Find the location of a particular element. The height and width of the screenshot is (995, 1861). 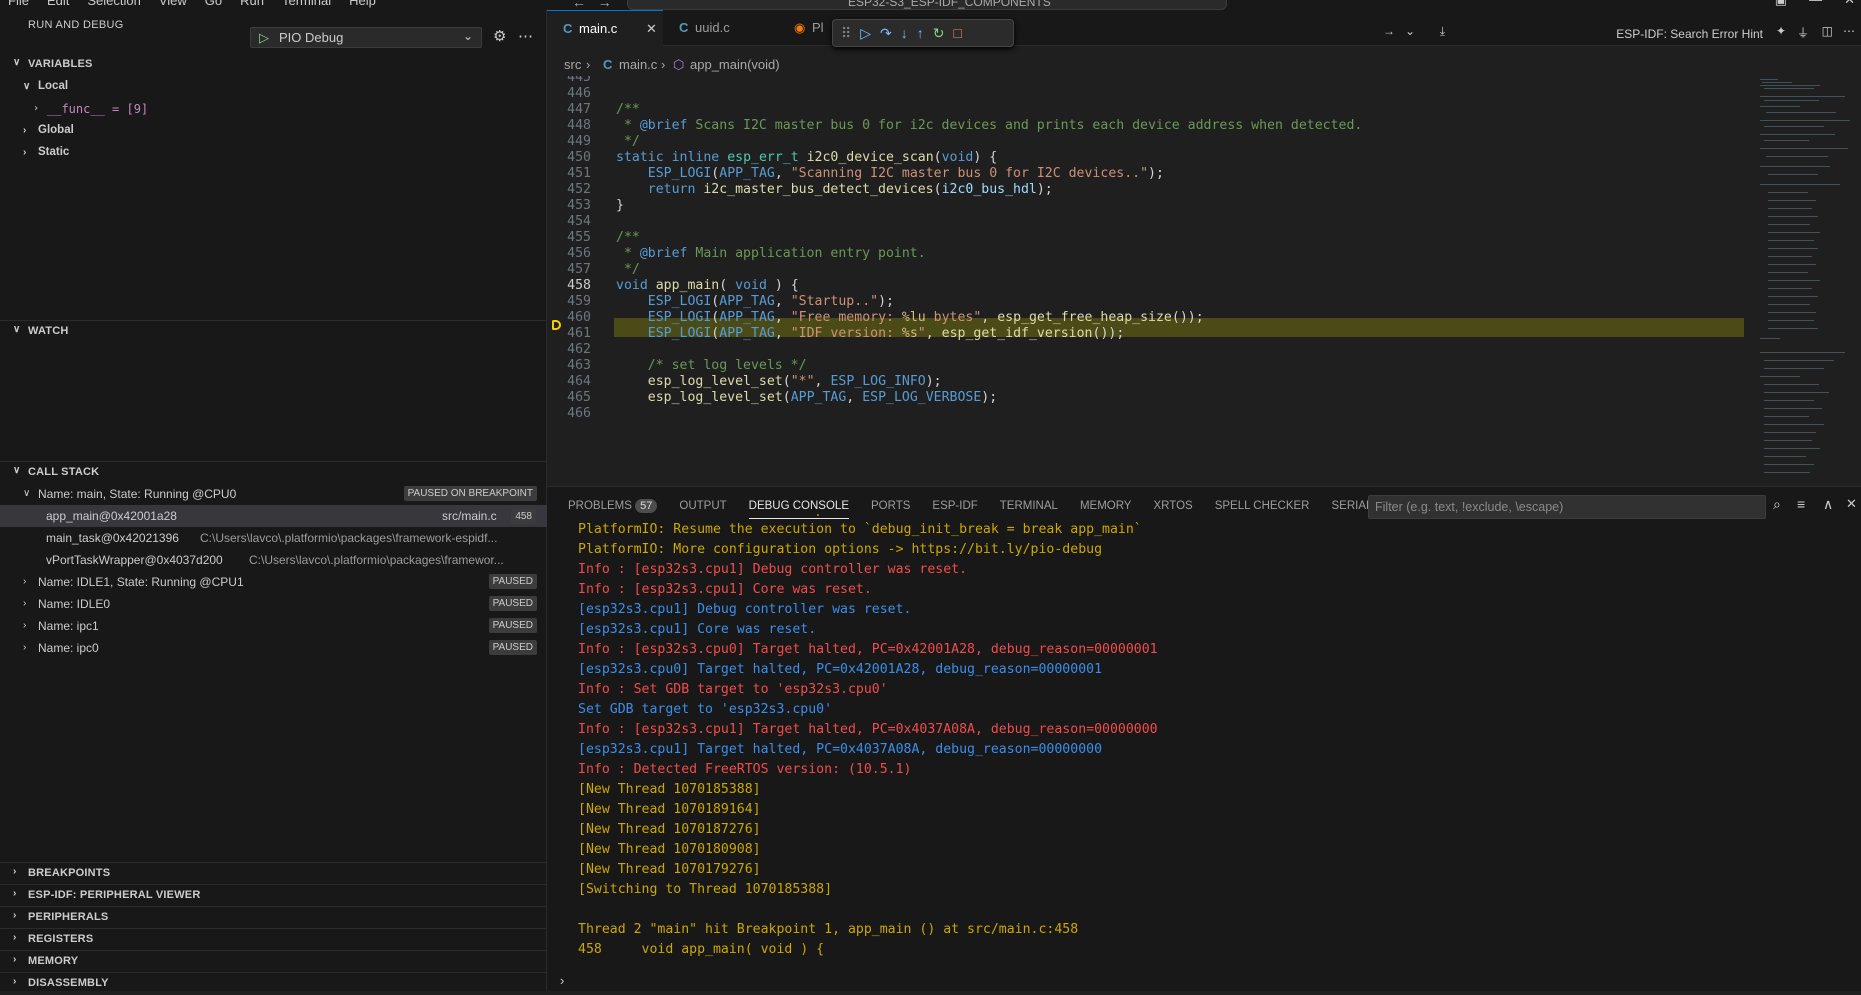

breadcrumb-folder: src is located at coordinates (572, 64).